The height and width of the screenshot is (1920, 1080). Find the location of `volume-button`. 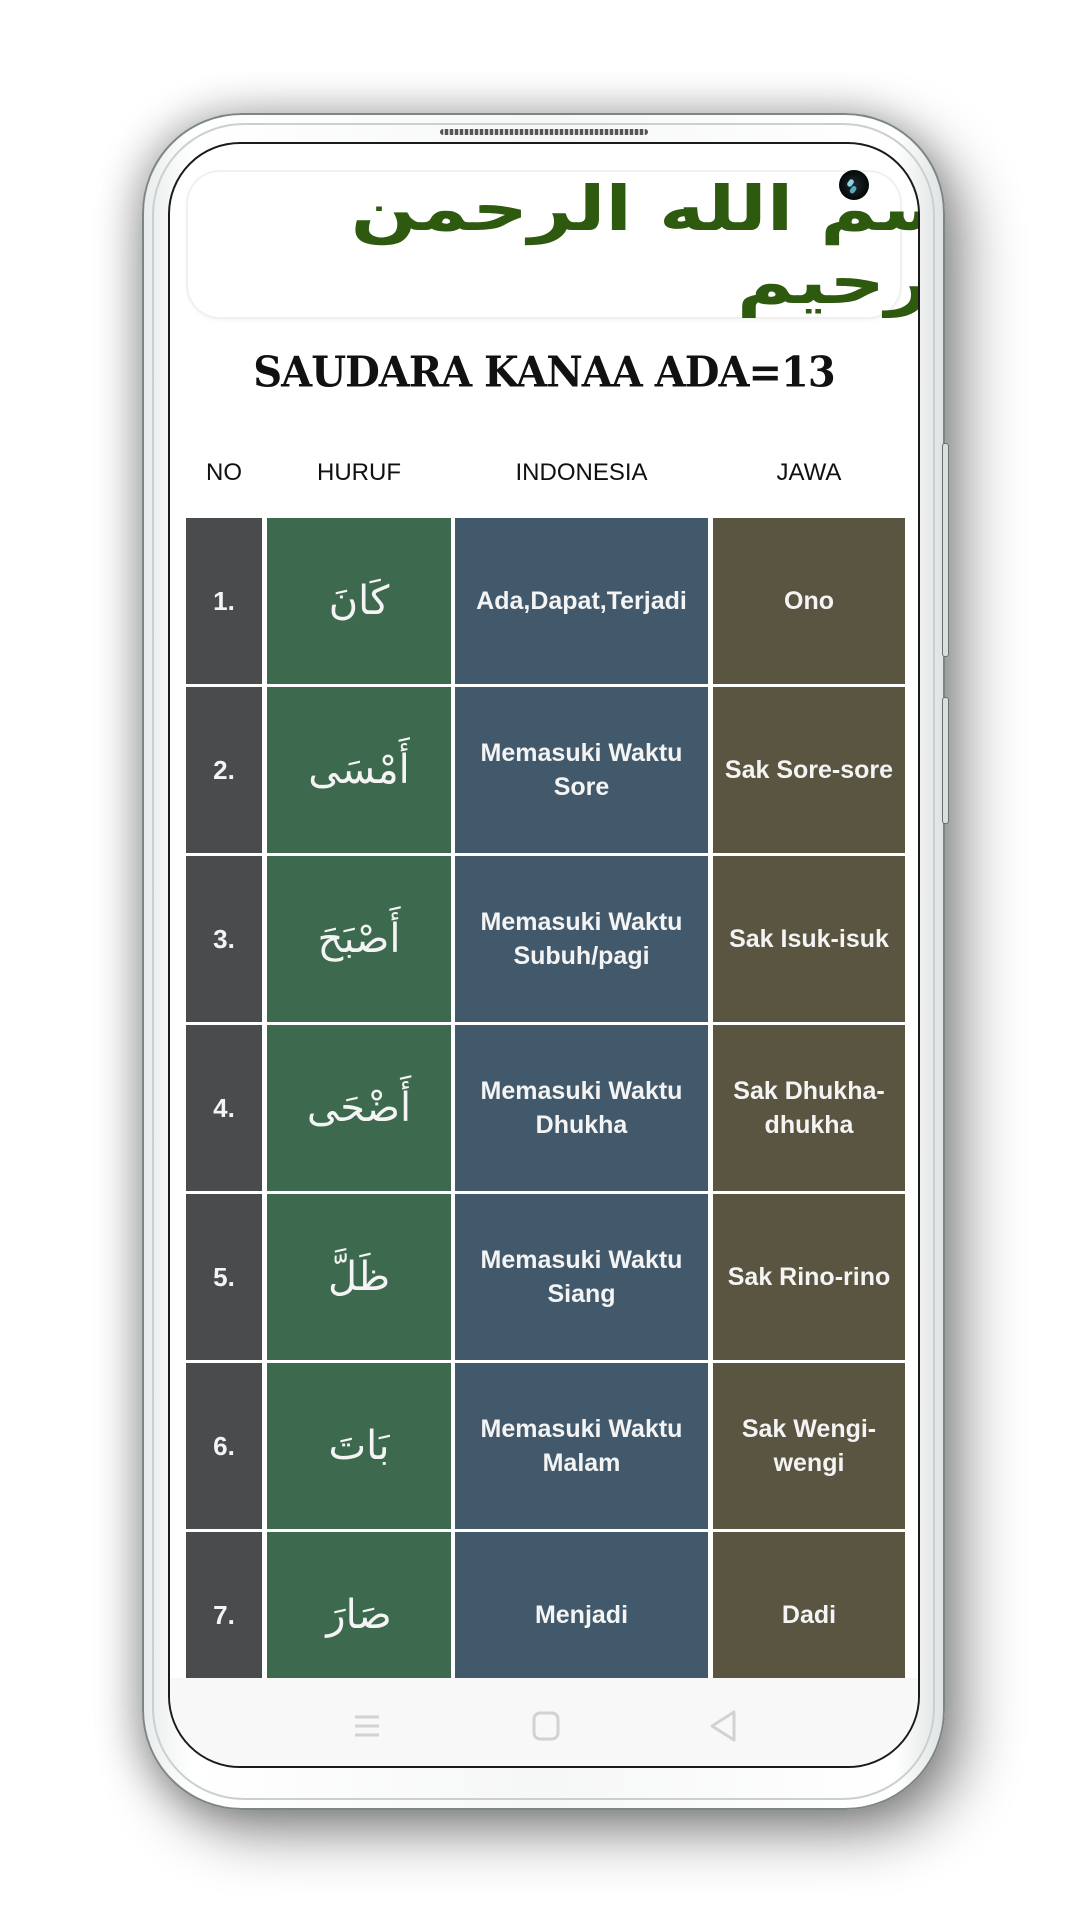

volume-button is located at coordinates (945, 550).